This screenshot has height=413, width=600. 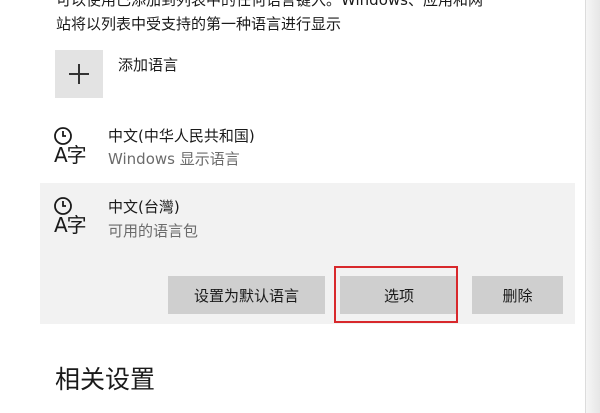 I want to click on language-name: 中文(台灣), so click(x=144, y=207).